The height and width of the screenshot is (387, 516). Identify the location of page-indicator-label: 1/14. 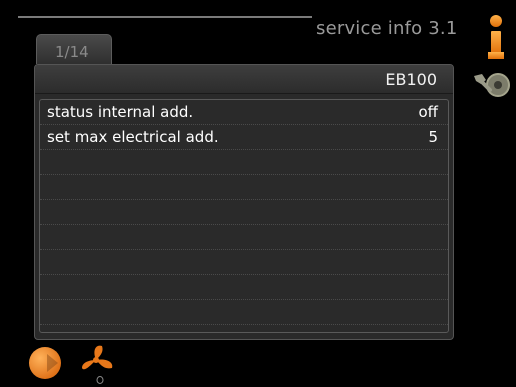
(72, 52).